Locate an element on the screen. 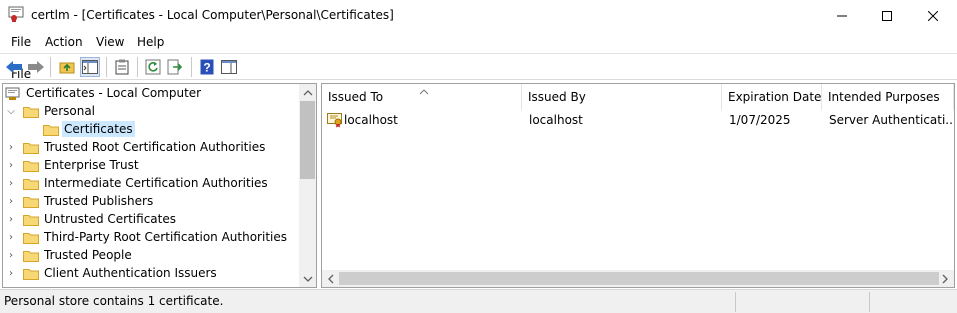 Image resolution: width=957 pixels, height=313 pixels. maximize-button is located at coordinates (887, 15).